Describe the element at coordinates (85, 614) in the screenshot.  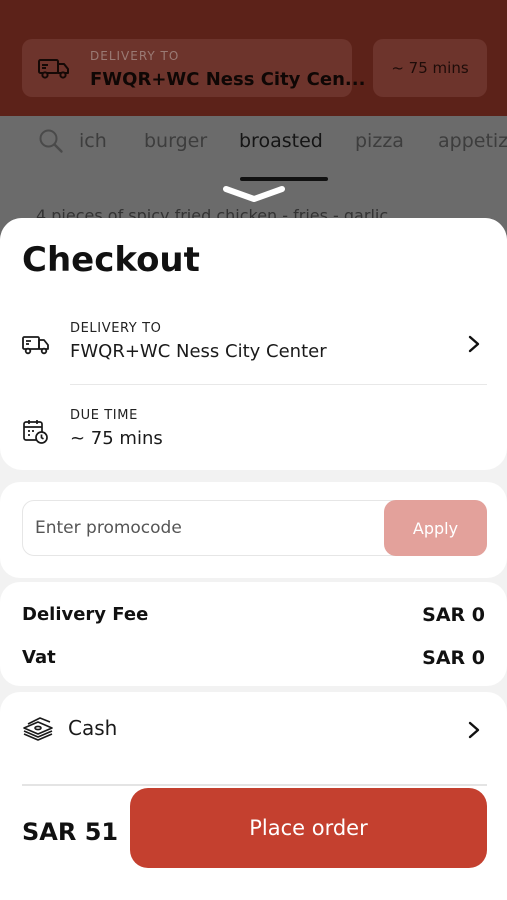
I see `delivery-fee-label: Delivery Fee` at that location.